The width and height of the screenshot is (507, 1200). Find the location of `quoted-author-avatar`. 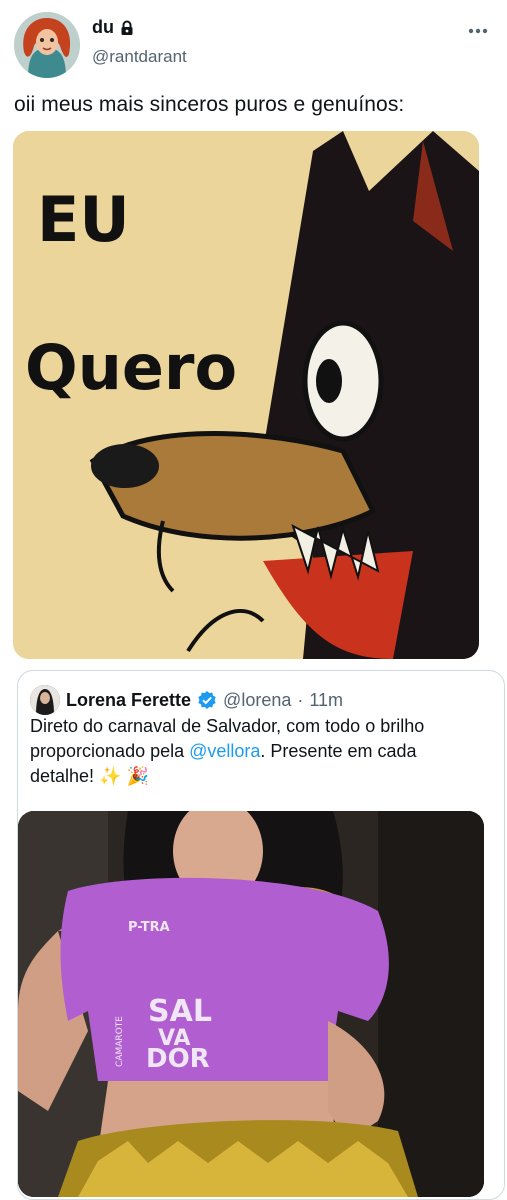

quoted-author-avatar is located at coordinates (45, 700).